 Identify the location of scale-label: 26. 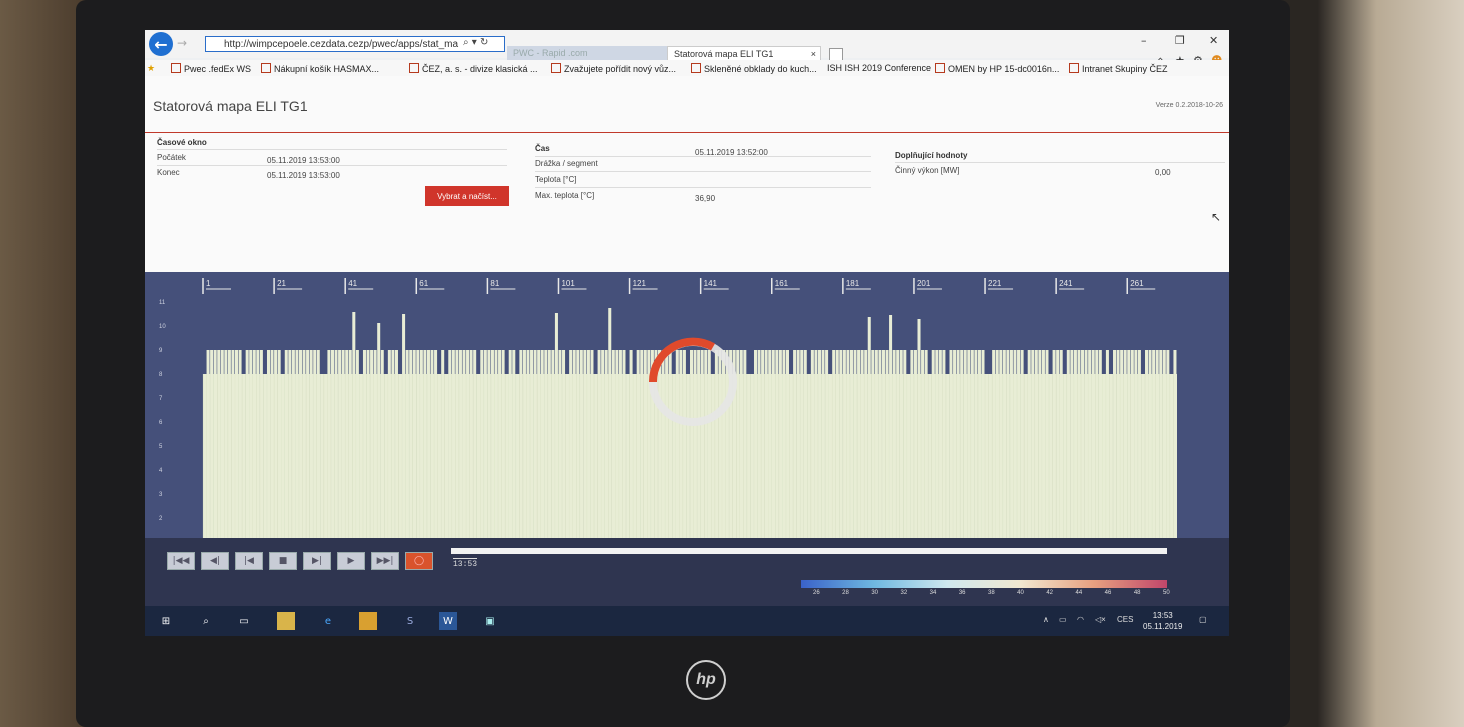
(816, 593).